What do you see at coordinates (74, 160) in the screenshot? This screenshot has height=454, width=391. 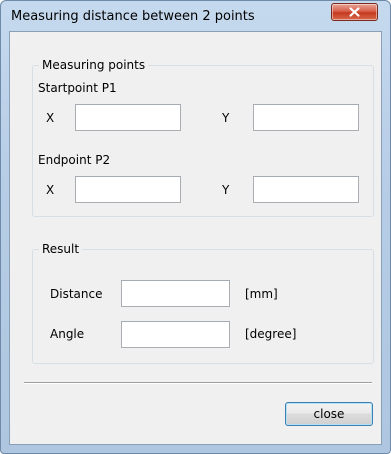 I see `endpoint-label: Endpoint P2` at bounding box center [74, 160].